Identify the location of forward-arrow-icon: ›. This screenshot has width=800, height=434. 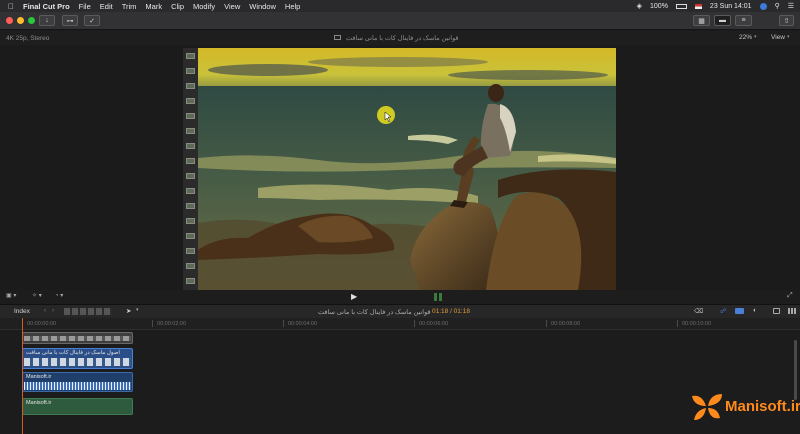
(53, 310).